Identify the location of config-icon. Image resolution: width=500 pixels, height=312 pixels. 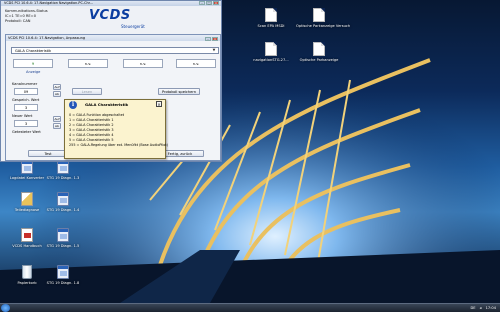
(27, 199).